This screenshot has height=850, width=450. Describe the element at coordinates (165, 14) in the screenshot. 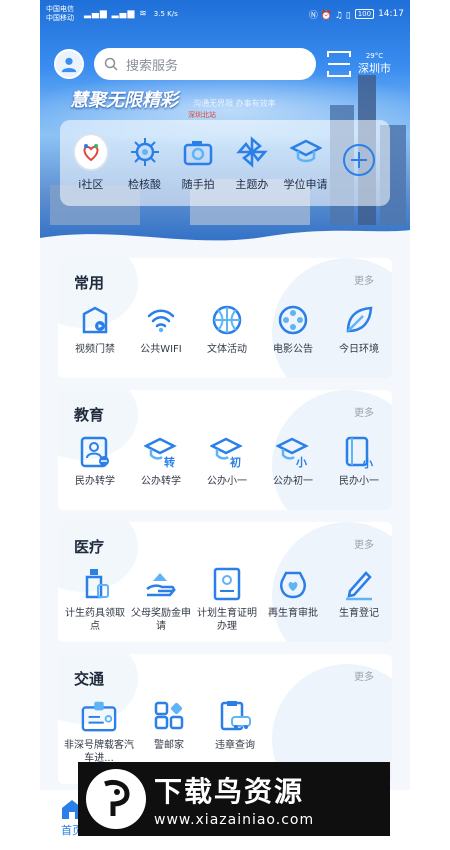

I see `network-speed: 3.5 K/s` at that location.